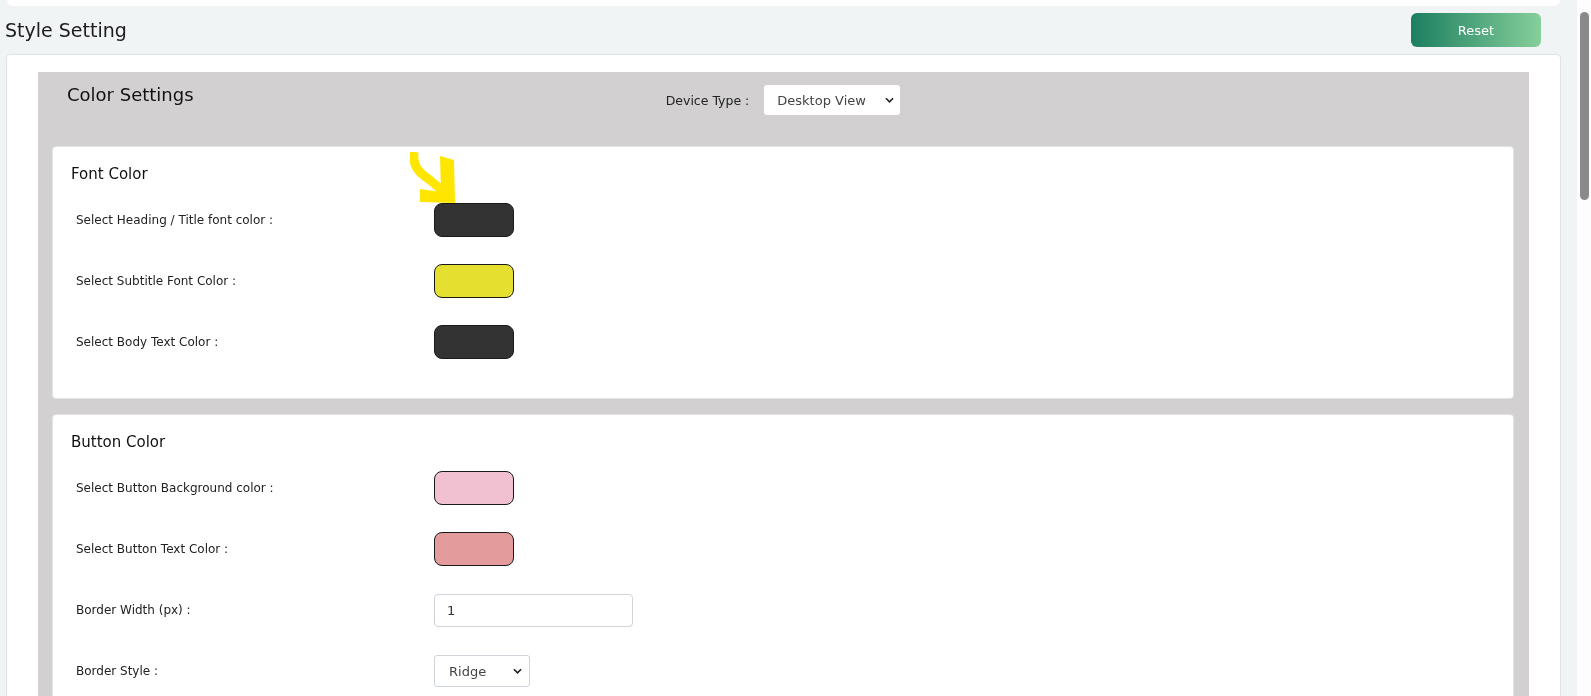  Describe the element at coordinates (1584, 106) in the screenshot. I see `scrollbar-thumb` at that location.